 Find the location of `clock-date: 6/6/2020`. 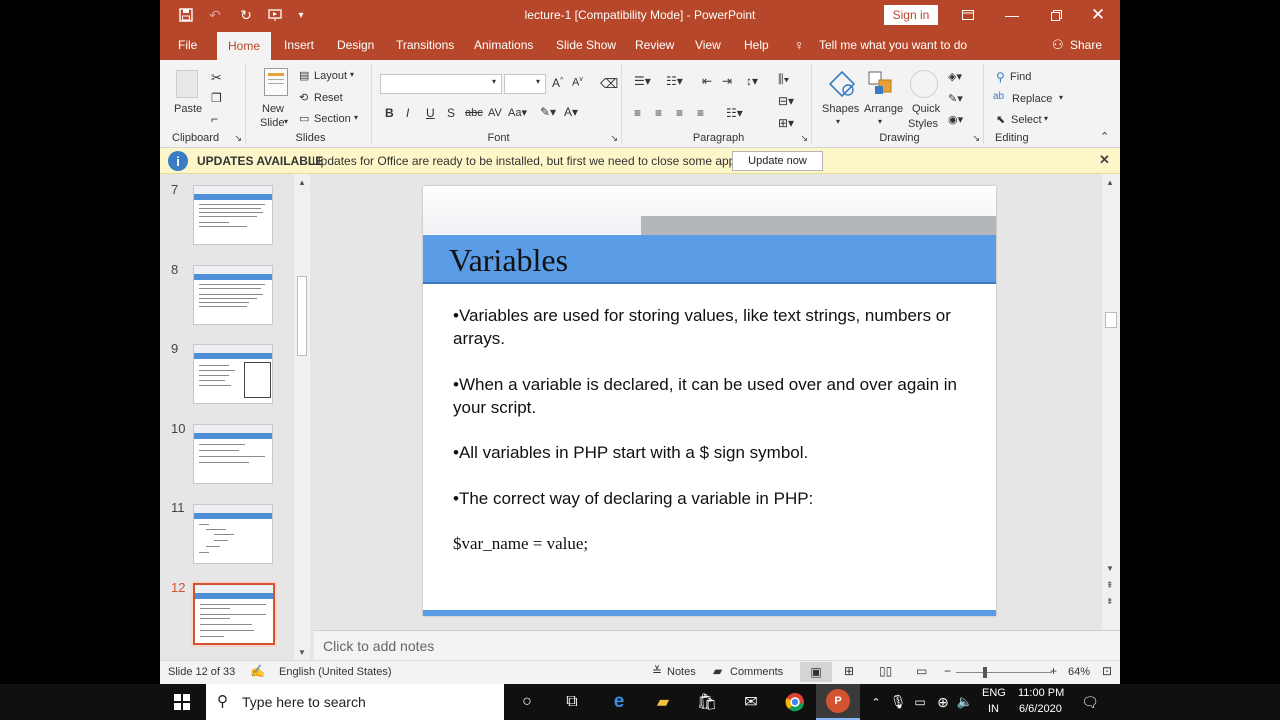

clock-date: 6/6/2020 is located at coordinates (1040, 709).